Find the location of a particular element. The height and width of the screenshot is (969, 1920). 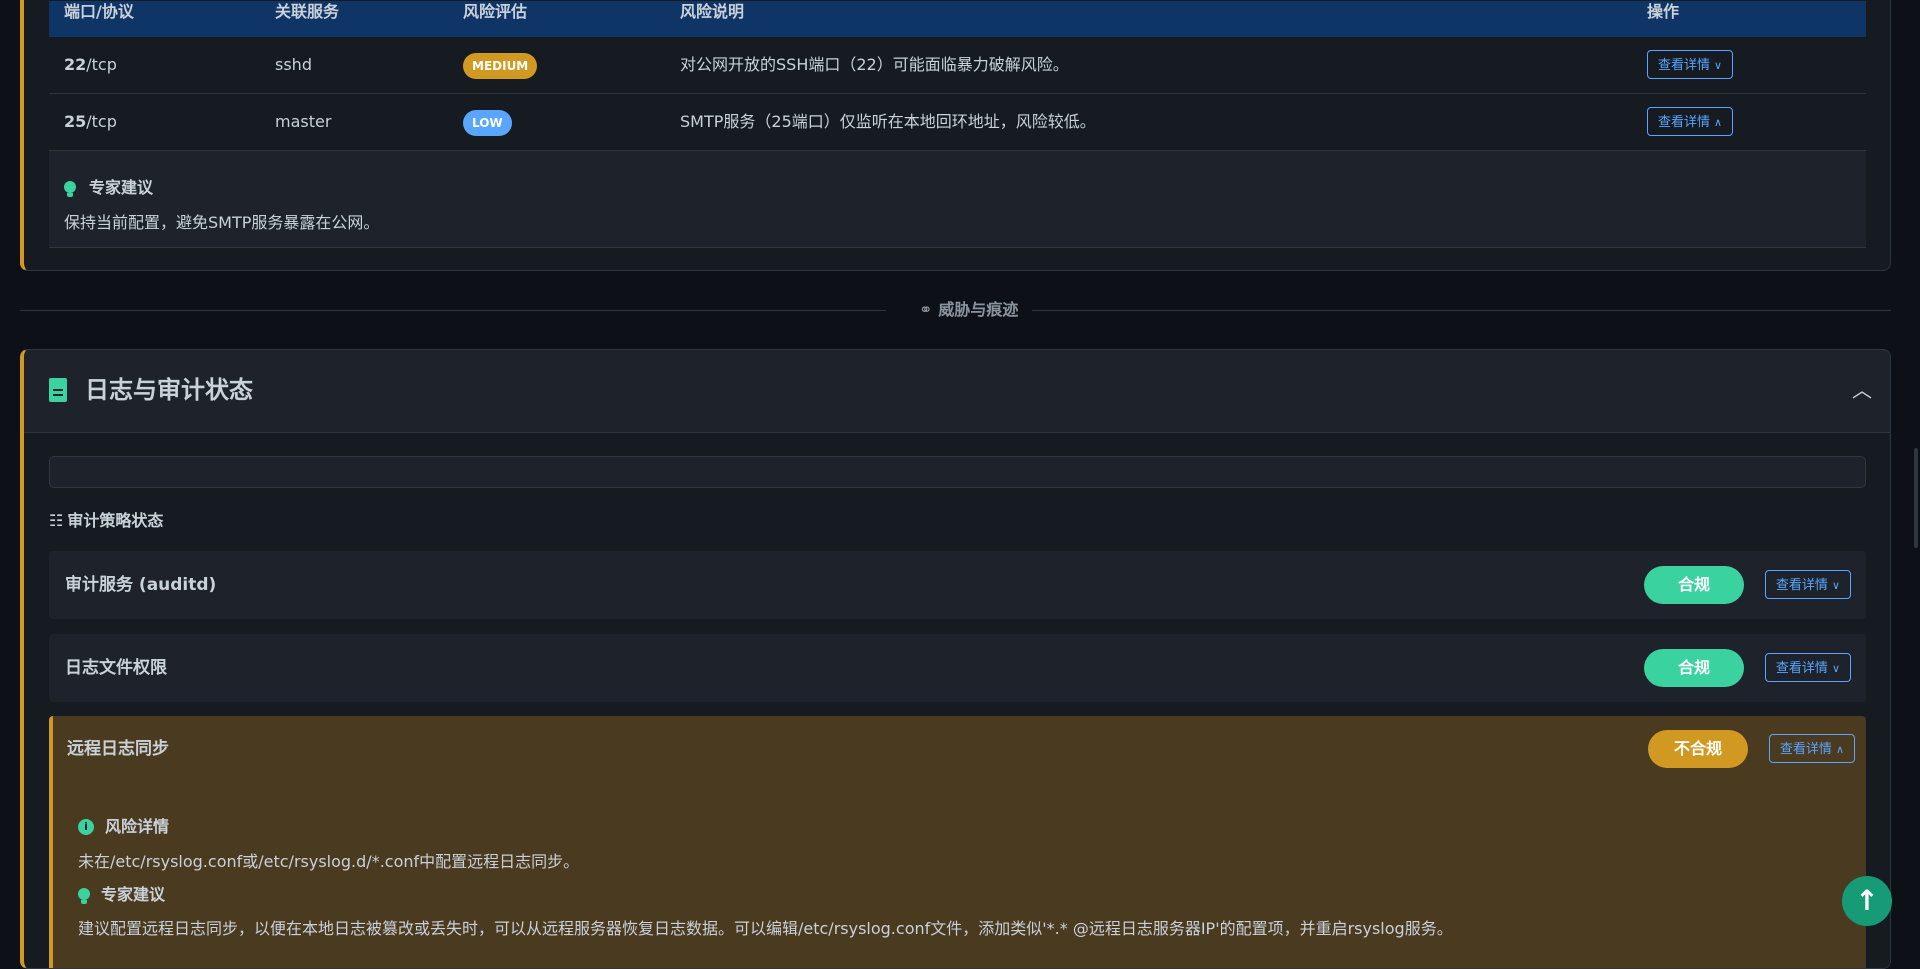

arrow-up-icon: ↑ is located at coordinates (1867, 900).